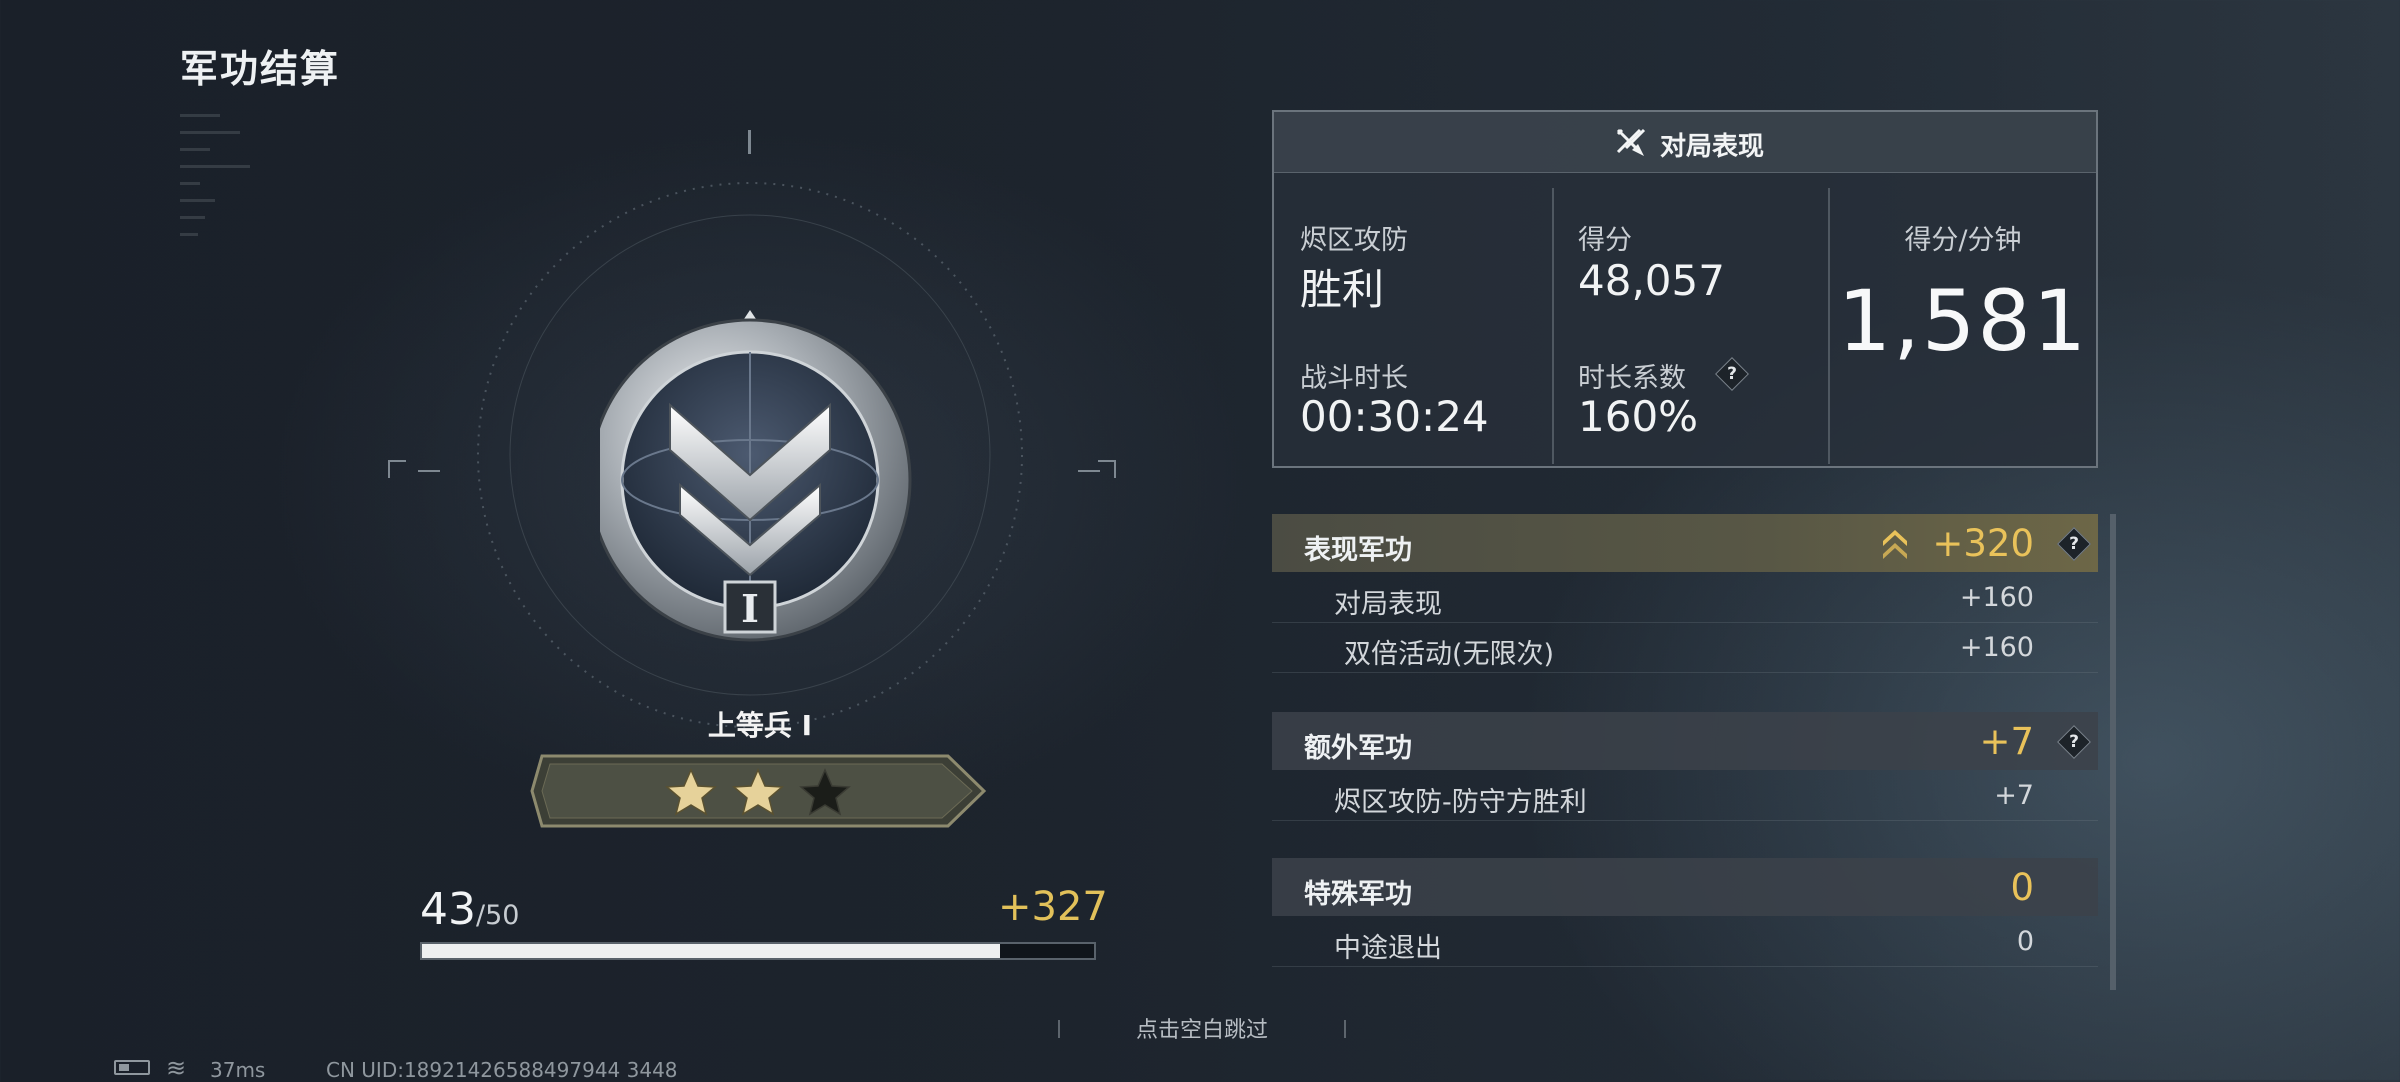 The image size is (2400, 1082). I want to click on tick-left, so click(429, 471).